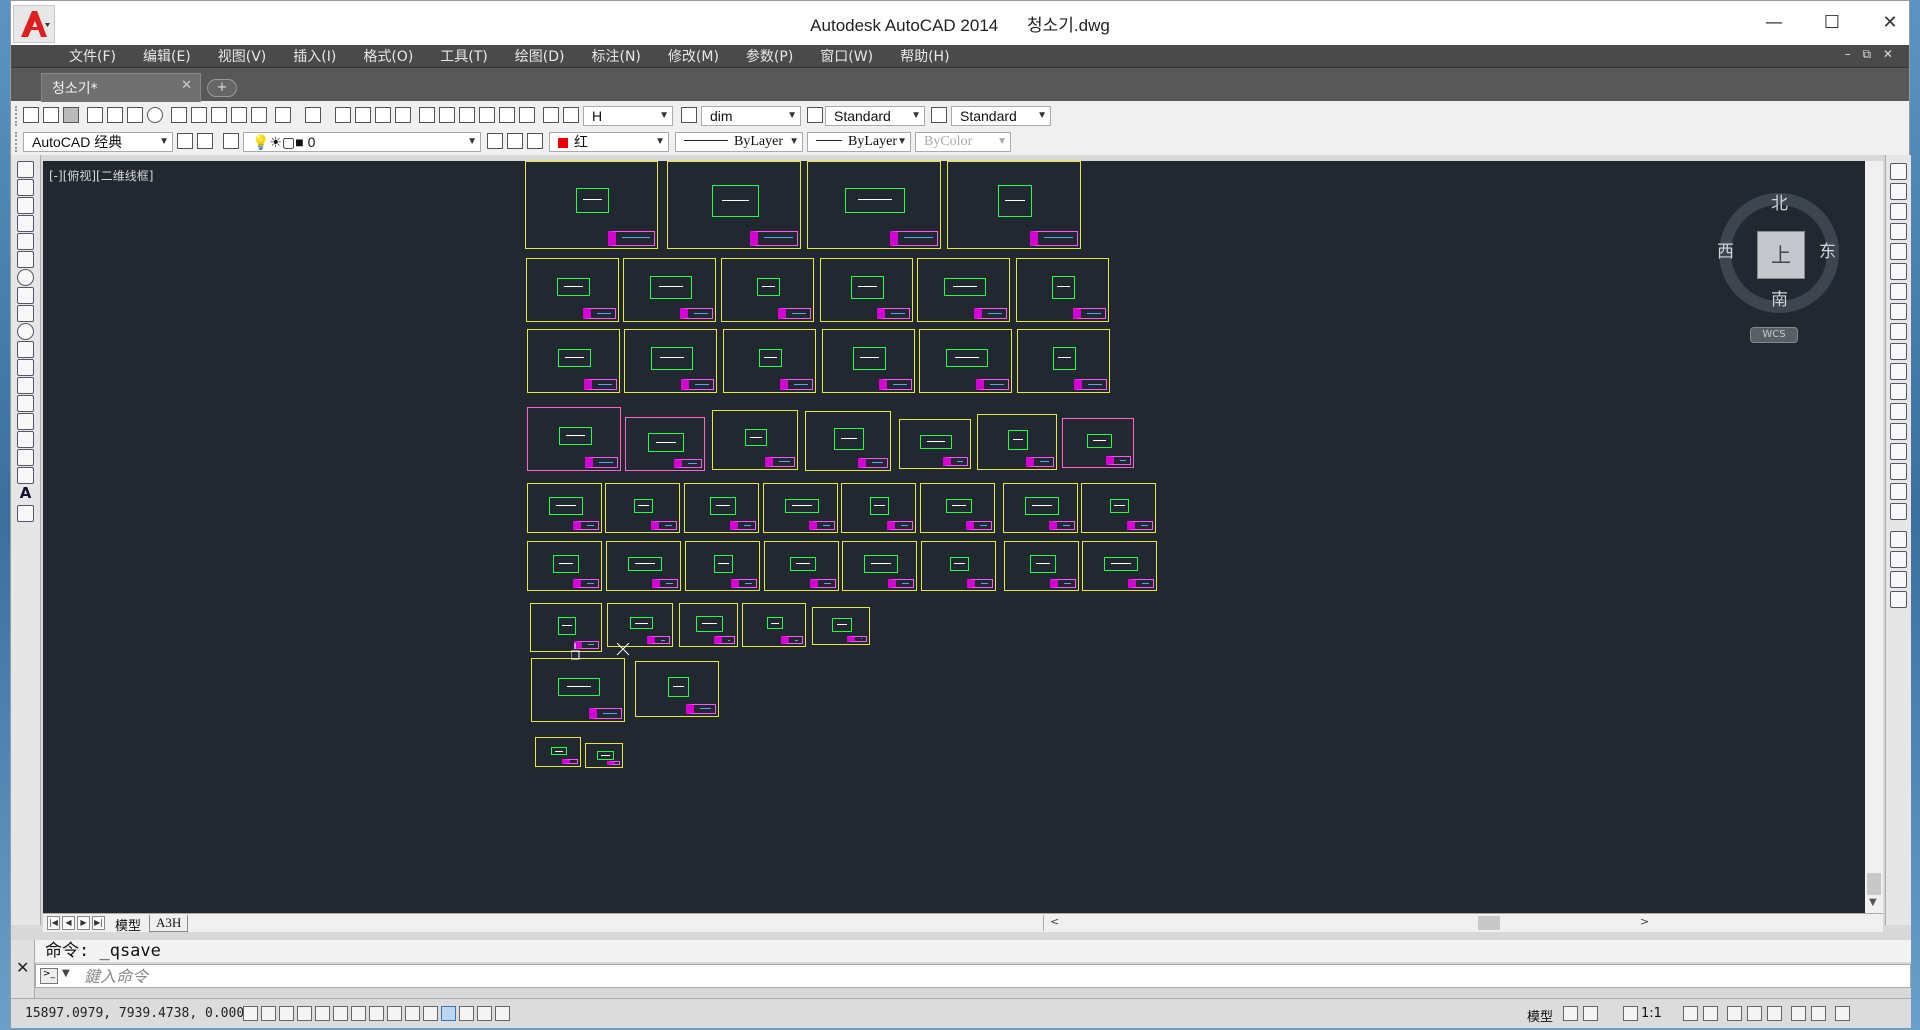 The width and height of the screenshot is (1920, 1030). I want to click on ellipse-arc-icon, so click(25, 349).